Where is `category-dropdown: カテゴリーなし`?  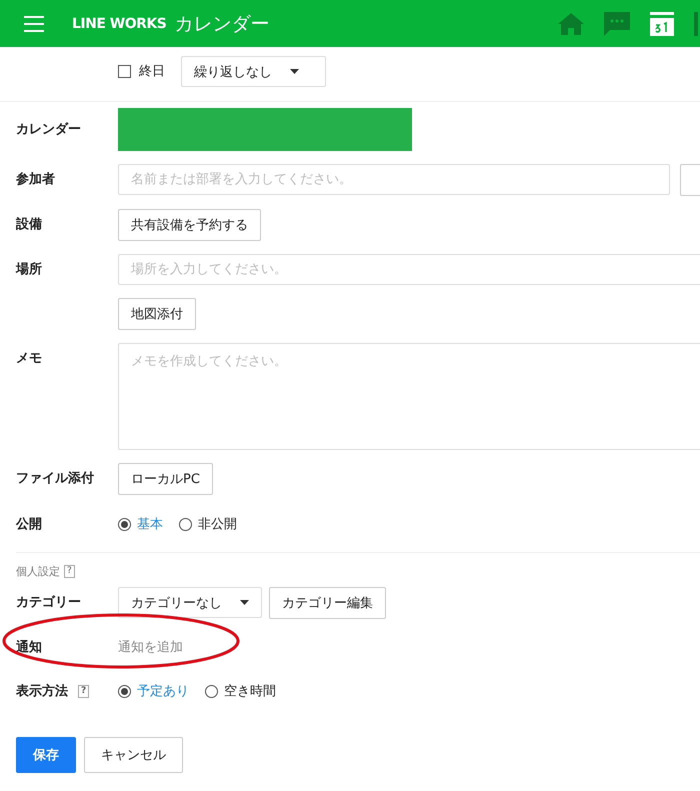 category-dropdown: カテゴリーなし is located at coordinates (190, 602).